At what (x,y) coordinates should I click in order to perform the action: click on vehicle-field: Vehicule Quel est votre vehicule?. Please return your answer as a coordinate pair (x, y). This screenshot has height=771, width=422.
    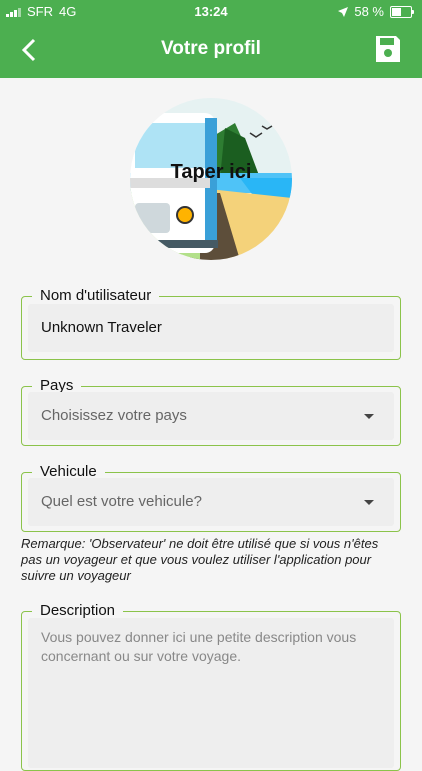
    Looking at the image, I should click on (211, 497).